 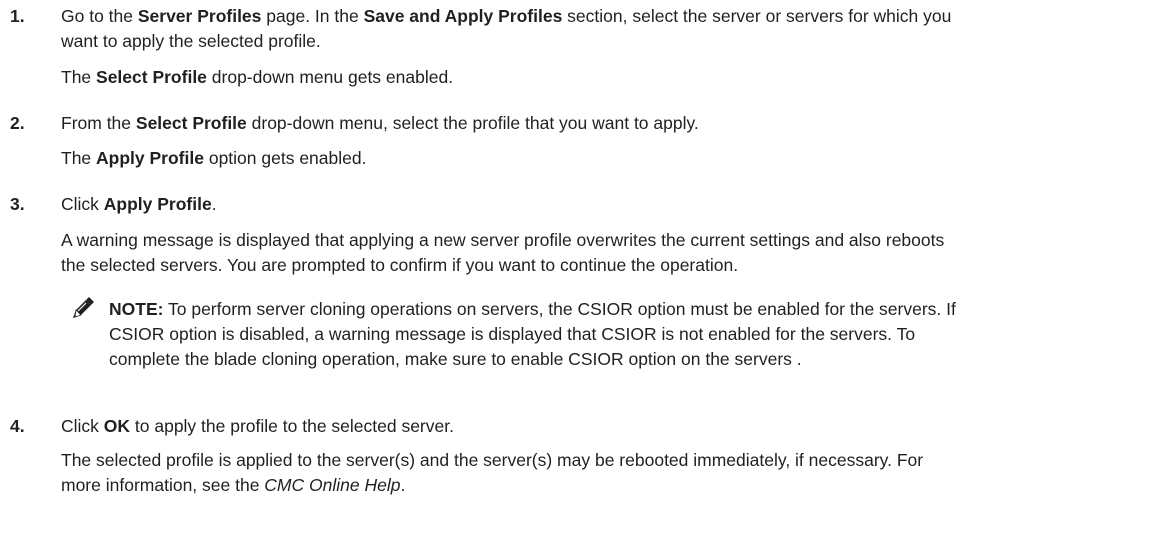 I want to click on text-run: option gets enabled., so click(x=285, y=158).